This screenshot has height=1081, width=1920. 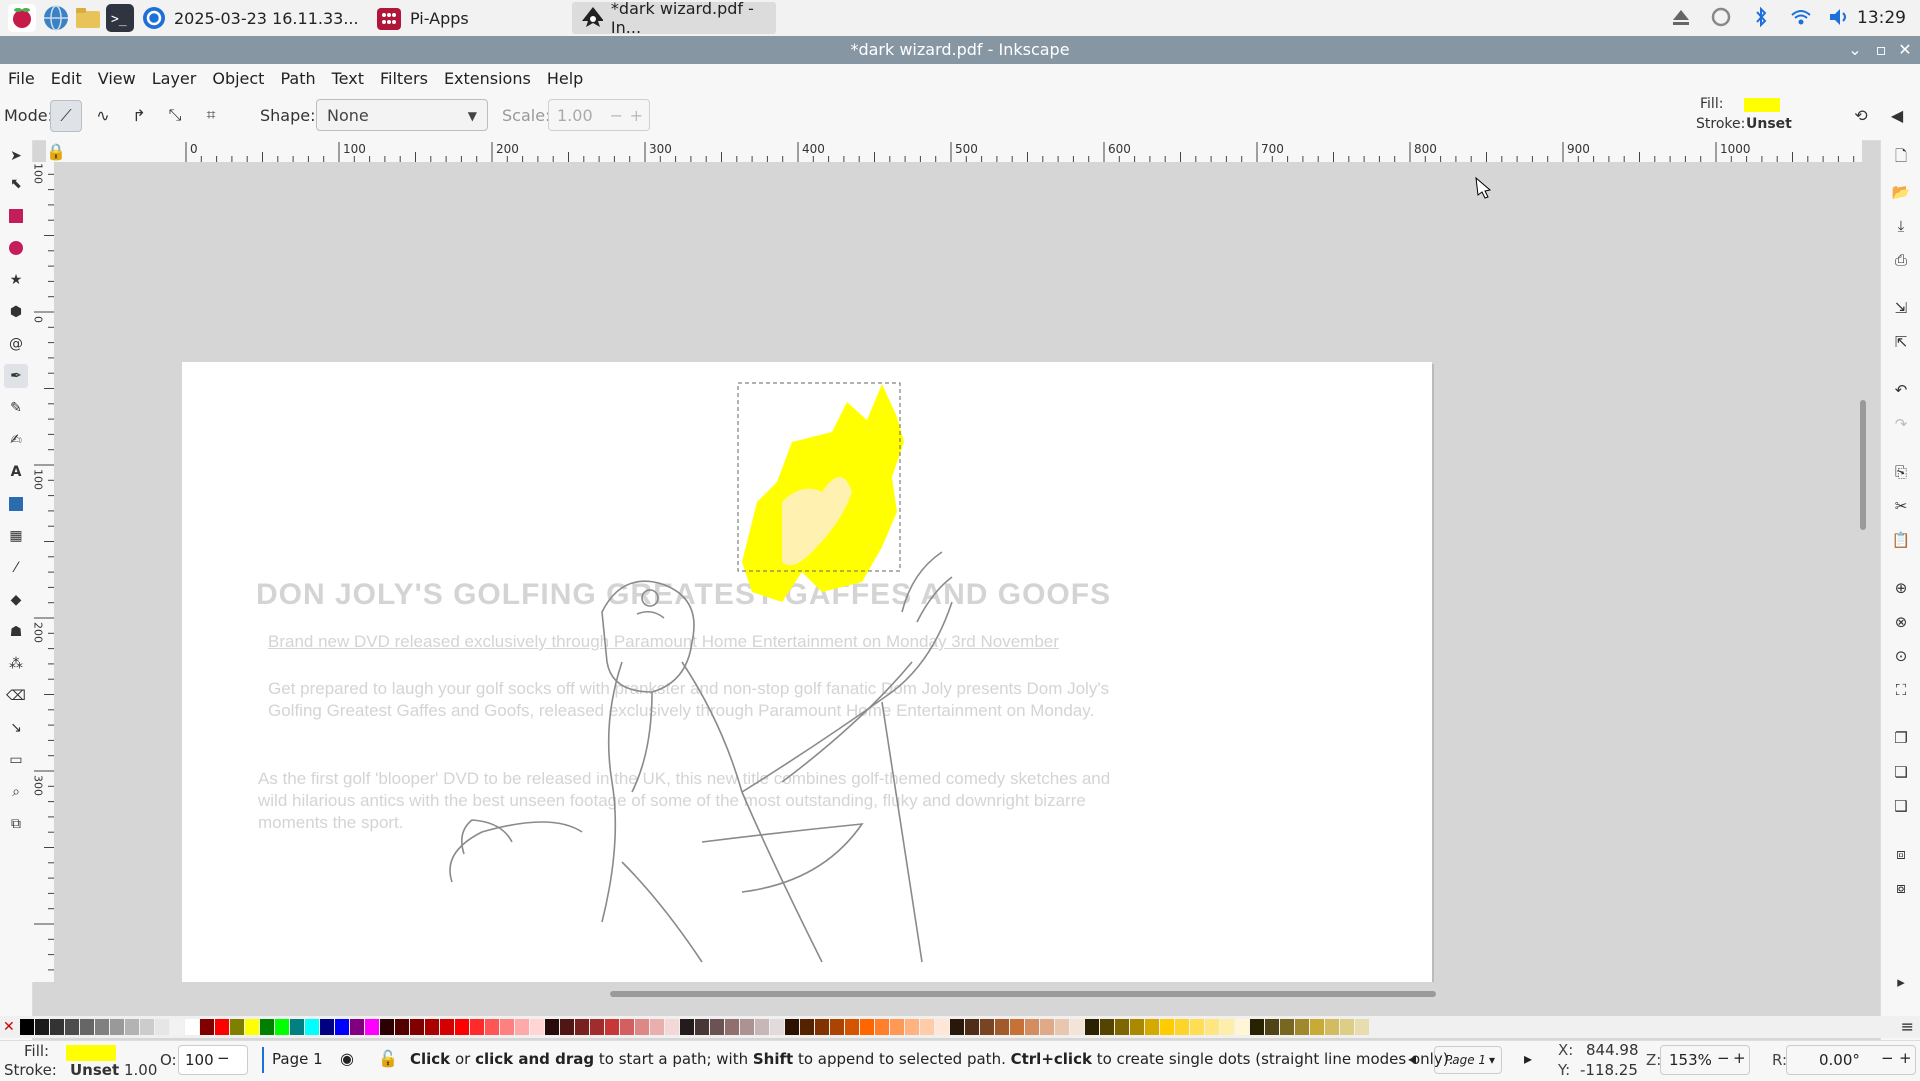 What do you see at coordinates (402, 115) in the screenshot?
I see `shape-select: None ▼` at bounding box center [402, 115].